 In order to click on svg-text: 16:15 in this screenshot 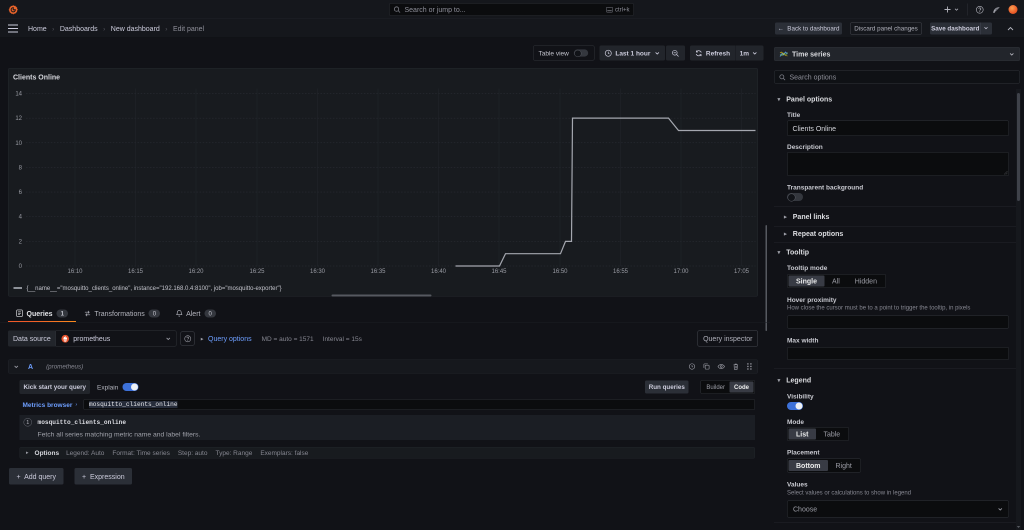, I will do `click(136, 272)`.